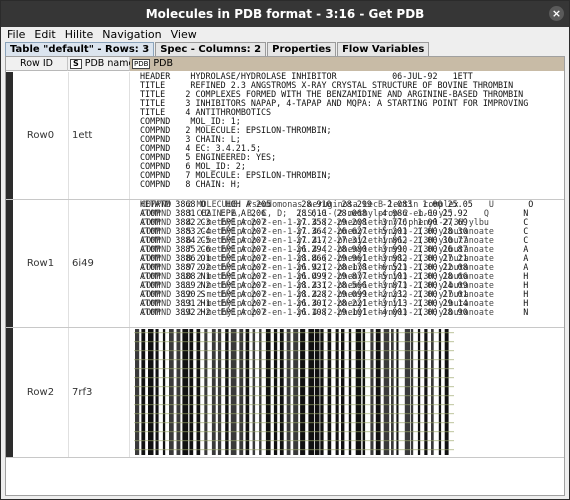 The image size is (570, 500). I want to click on garbled-pdb-render, so click(294, 392).